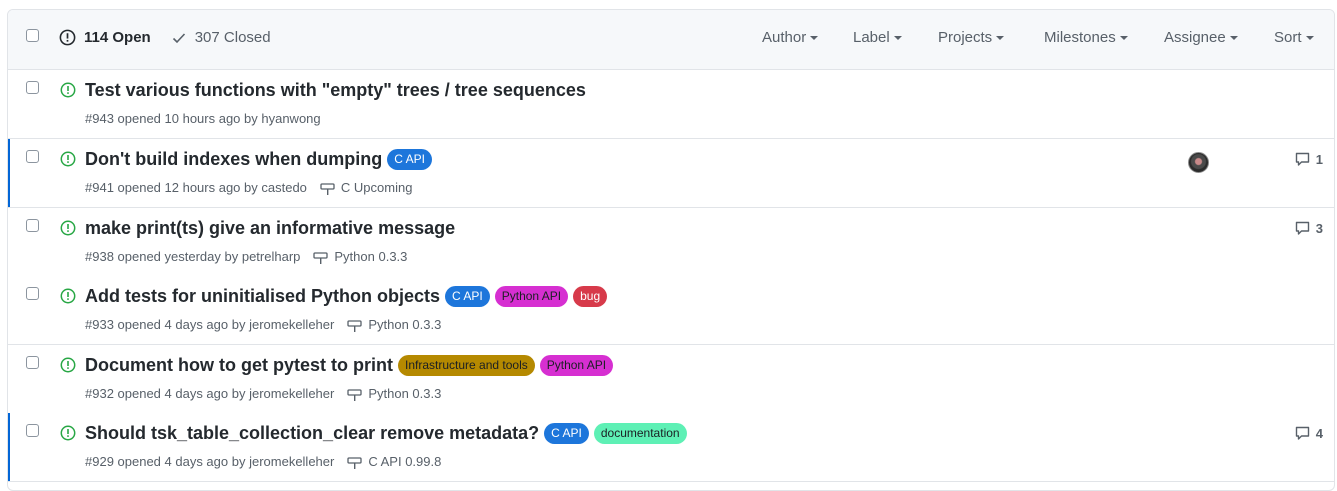  What do you see at coordinates (1319, 228) in the screenshot?
I see `comment-count: 3` at bounding box center [1319, 228].